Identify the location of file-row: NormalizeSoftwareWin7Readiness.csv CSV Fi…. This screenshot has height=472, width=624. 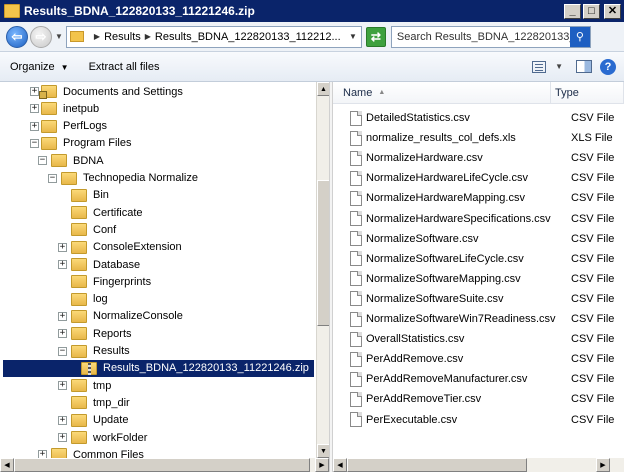
(478, 319).